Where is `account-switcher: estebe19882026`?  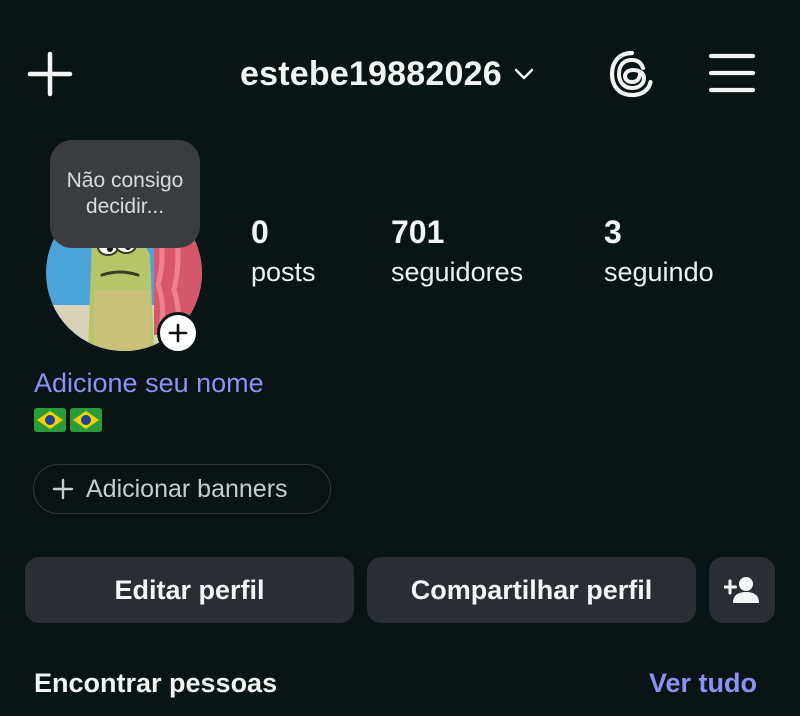
account-switcher: estebe19882026 is located at coordinates (387, 74).